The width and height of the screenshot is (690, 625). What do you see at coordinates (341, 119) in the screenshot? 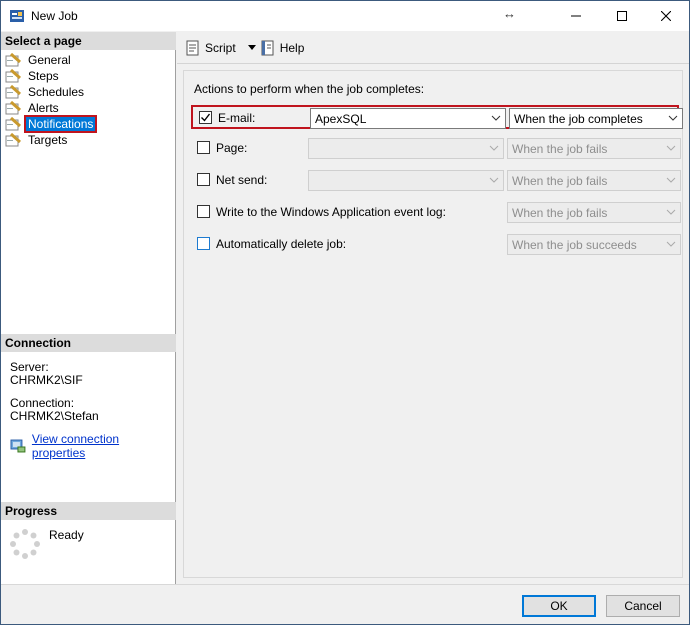
I see `email-operator-value: ApexSQL` at bounding box center [341, 119].